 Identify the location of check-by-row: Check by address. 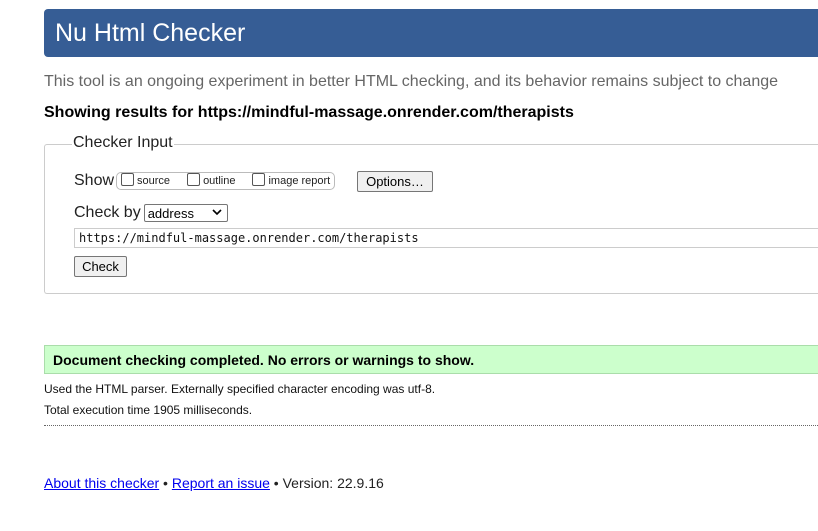
(151, 213).